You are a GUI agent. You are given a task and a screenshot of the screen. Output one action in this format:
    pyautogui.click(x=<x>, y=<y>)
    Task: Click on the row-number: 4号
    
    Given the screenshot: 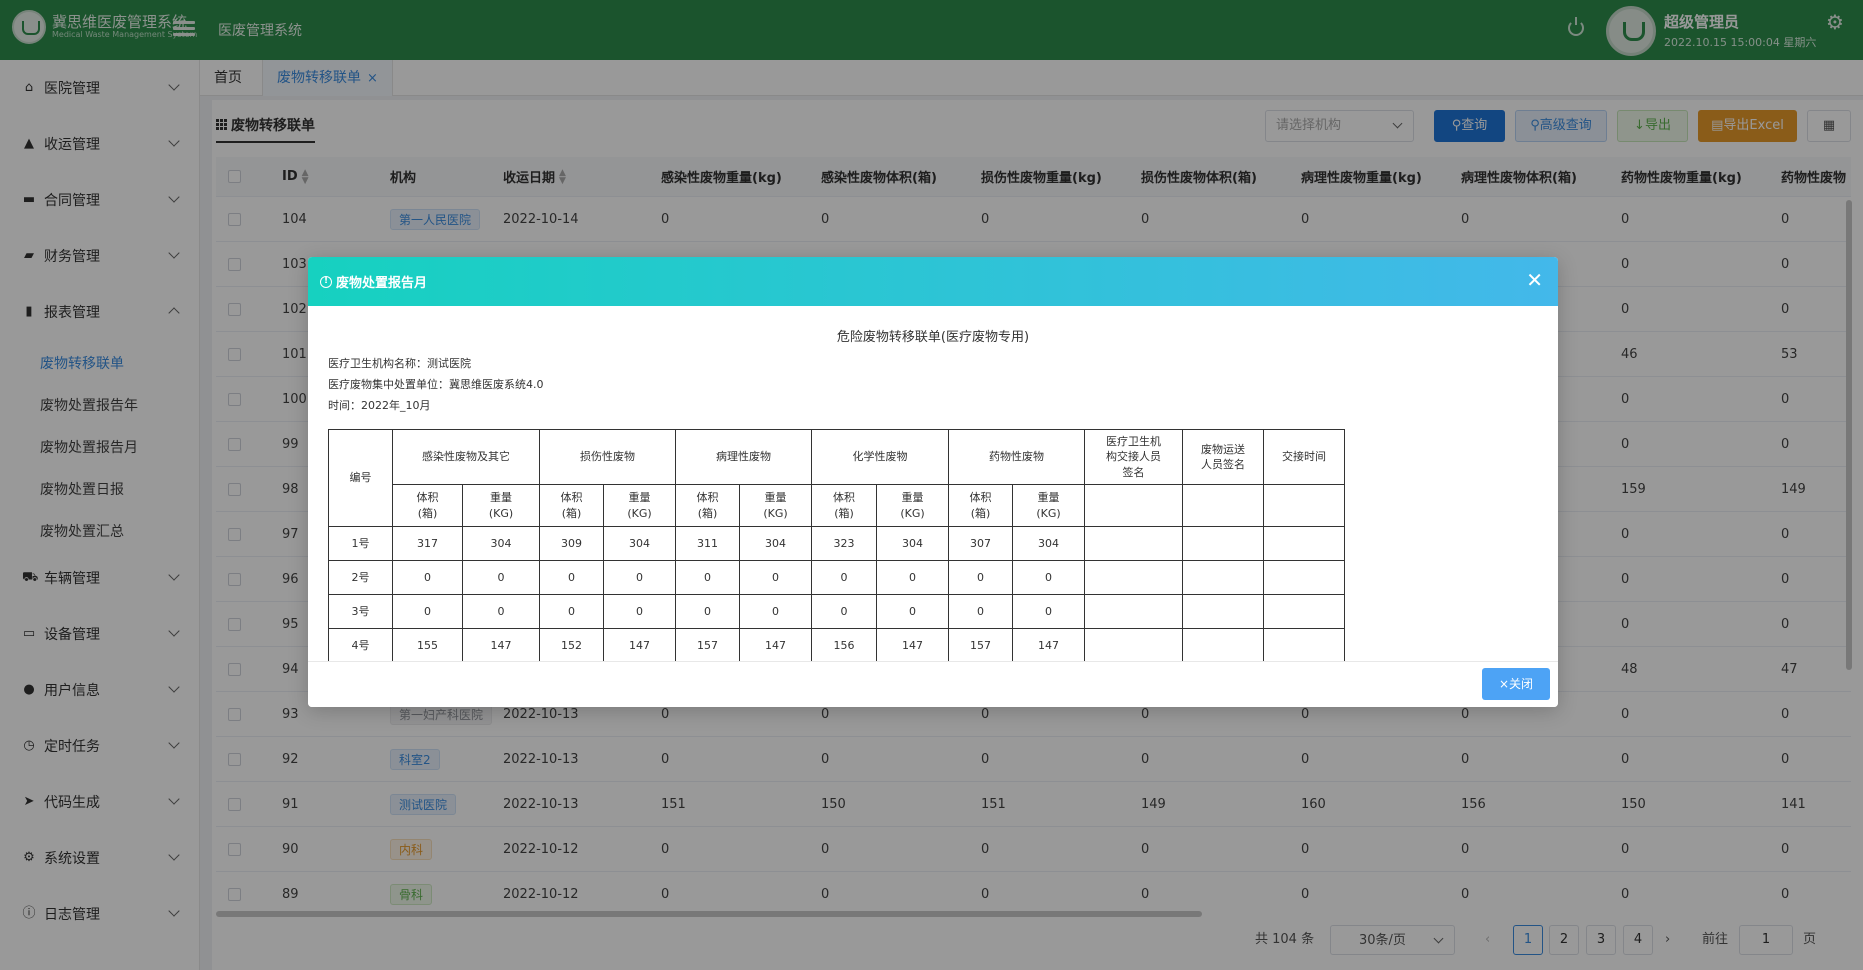 What is the action you would take?
    pyautogui.click(x=360, y=644)
    